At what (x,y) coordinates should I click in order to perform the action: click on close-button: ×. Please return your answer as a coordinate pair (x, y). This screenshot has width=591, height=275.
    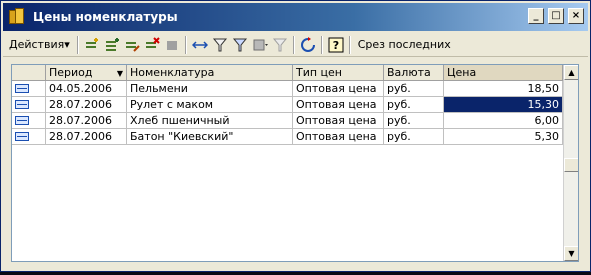
    Looking at the image, I should click on (576, 16).